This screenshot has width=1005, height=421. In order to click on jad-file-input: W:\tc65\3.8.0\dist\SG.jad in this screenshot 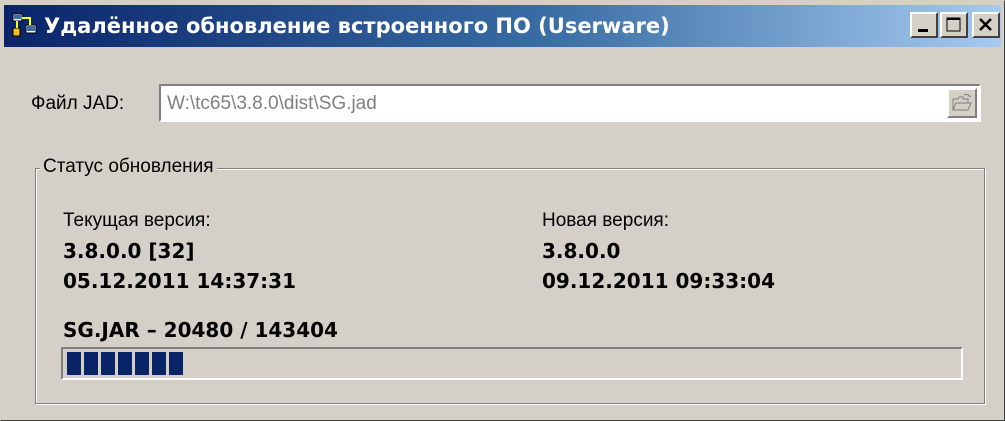, I will do `click(570, 103)`.